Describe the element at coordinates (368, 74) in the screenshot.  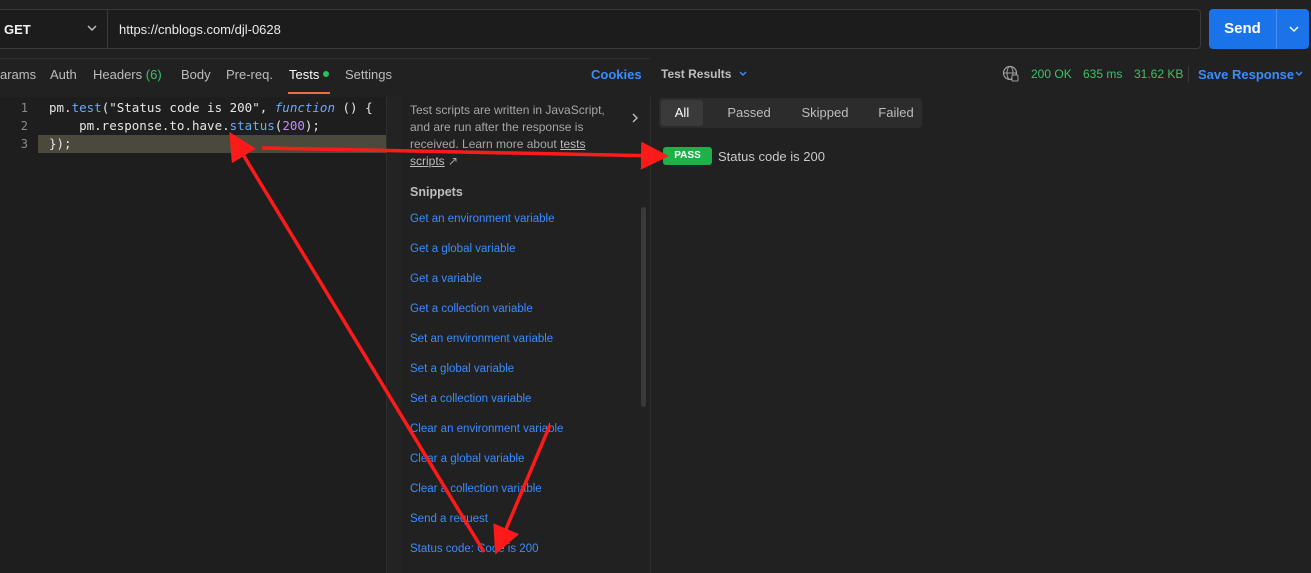
I see `tab-settings: Settings` at that location.